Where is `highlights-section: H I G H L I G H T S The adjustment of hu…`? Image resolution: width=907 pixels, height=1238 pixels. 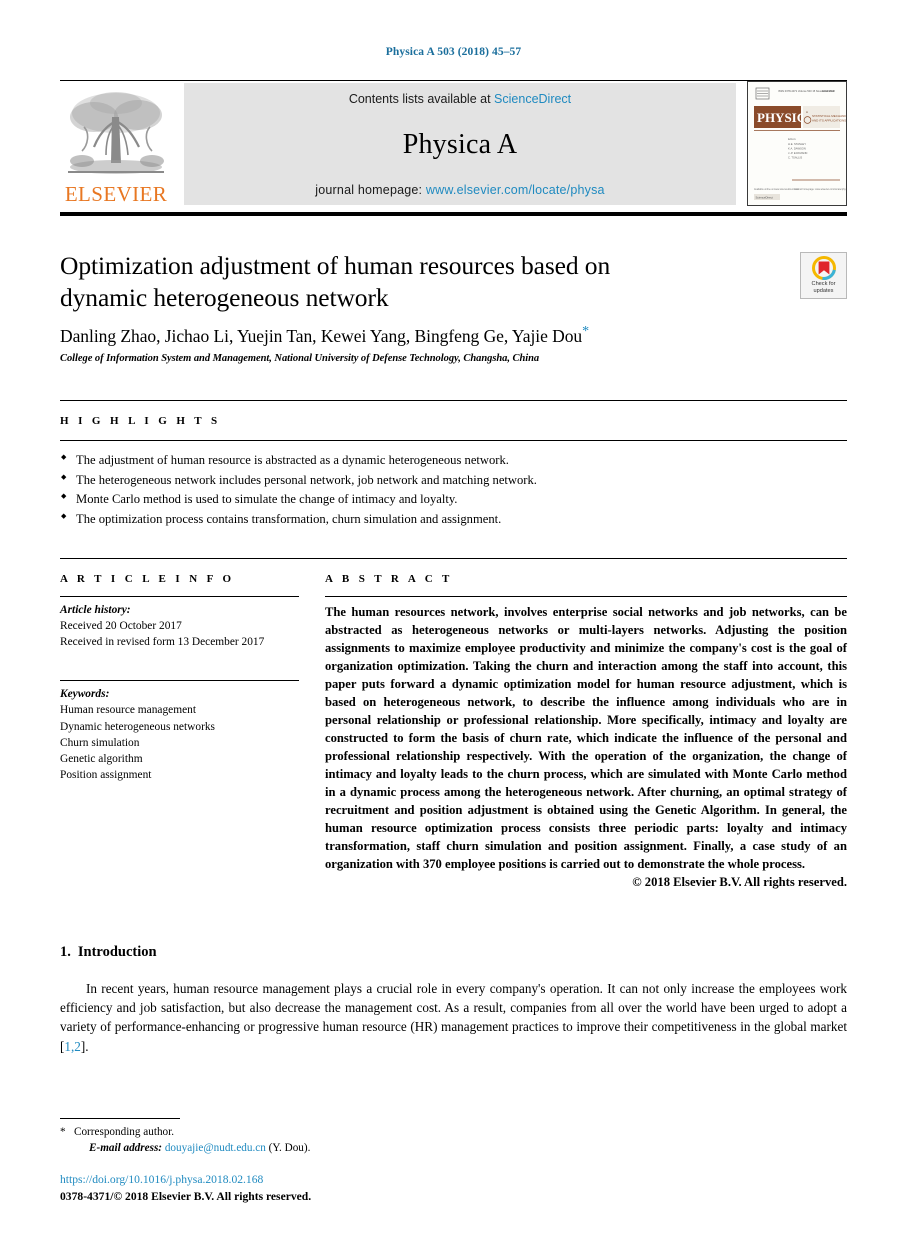 highlights-section: H I G H L I G H T S The adjustment of hu… is located at coordinates (453, 465).